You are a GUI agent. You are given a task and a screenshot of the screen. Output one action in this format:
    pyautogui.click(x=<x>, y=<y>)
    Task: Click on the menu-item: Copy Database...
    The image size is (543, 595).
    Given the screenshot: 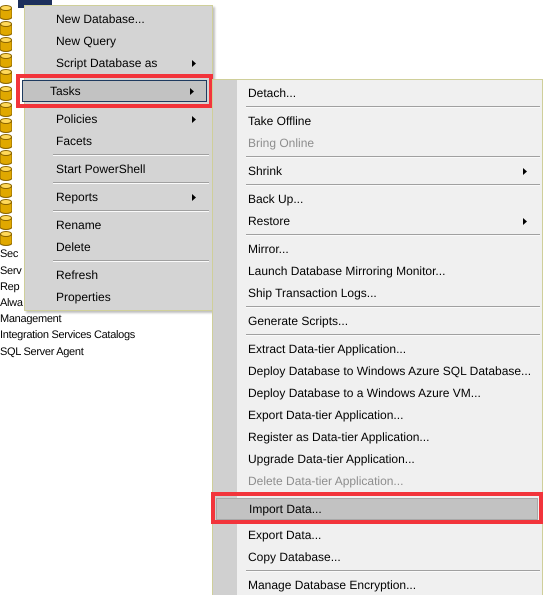 What is the action you would take?
    pyautogui.click(x=377, y=557)
    